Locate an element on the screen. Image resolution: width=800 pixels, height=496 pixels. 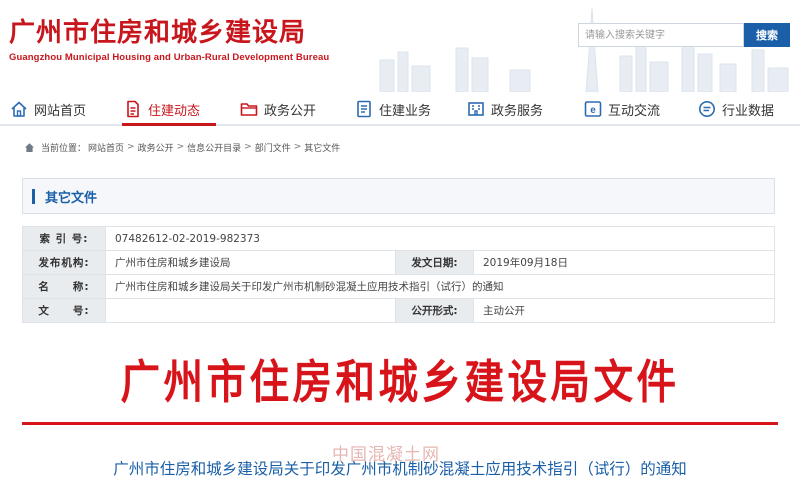
nav-item-gov-affairs: 政务公开 is located at coordinates (278, 109).